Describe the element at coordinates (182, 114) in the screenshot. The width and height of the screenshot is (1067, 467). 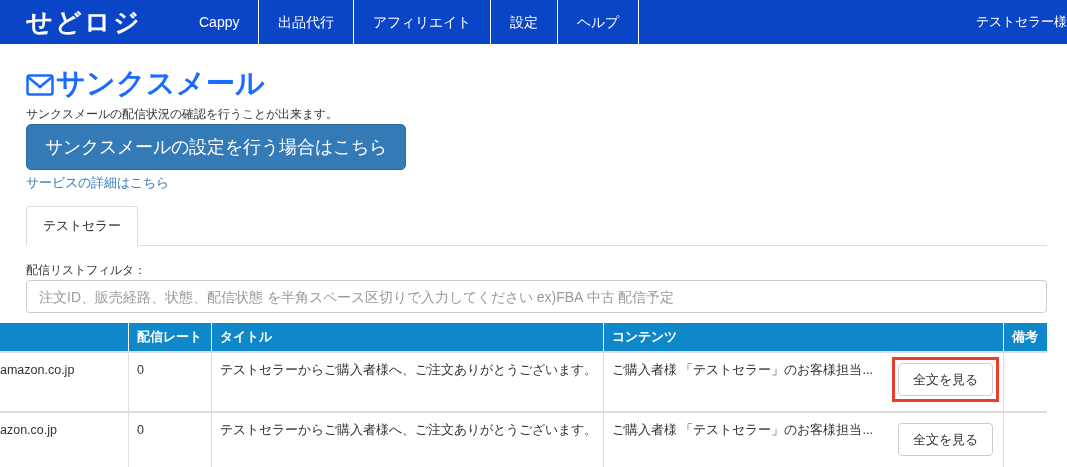
I see `page-description: サンクスメールの配信状況の確認を行うことが出来ます。` at that location.